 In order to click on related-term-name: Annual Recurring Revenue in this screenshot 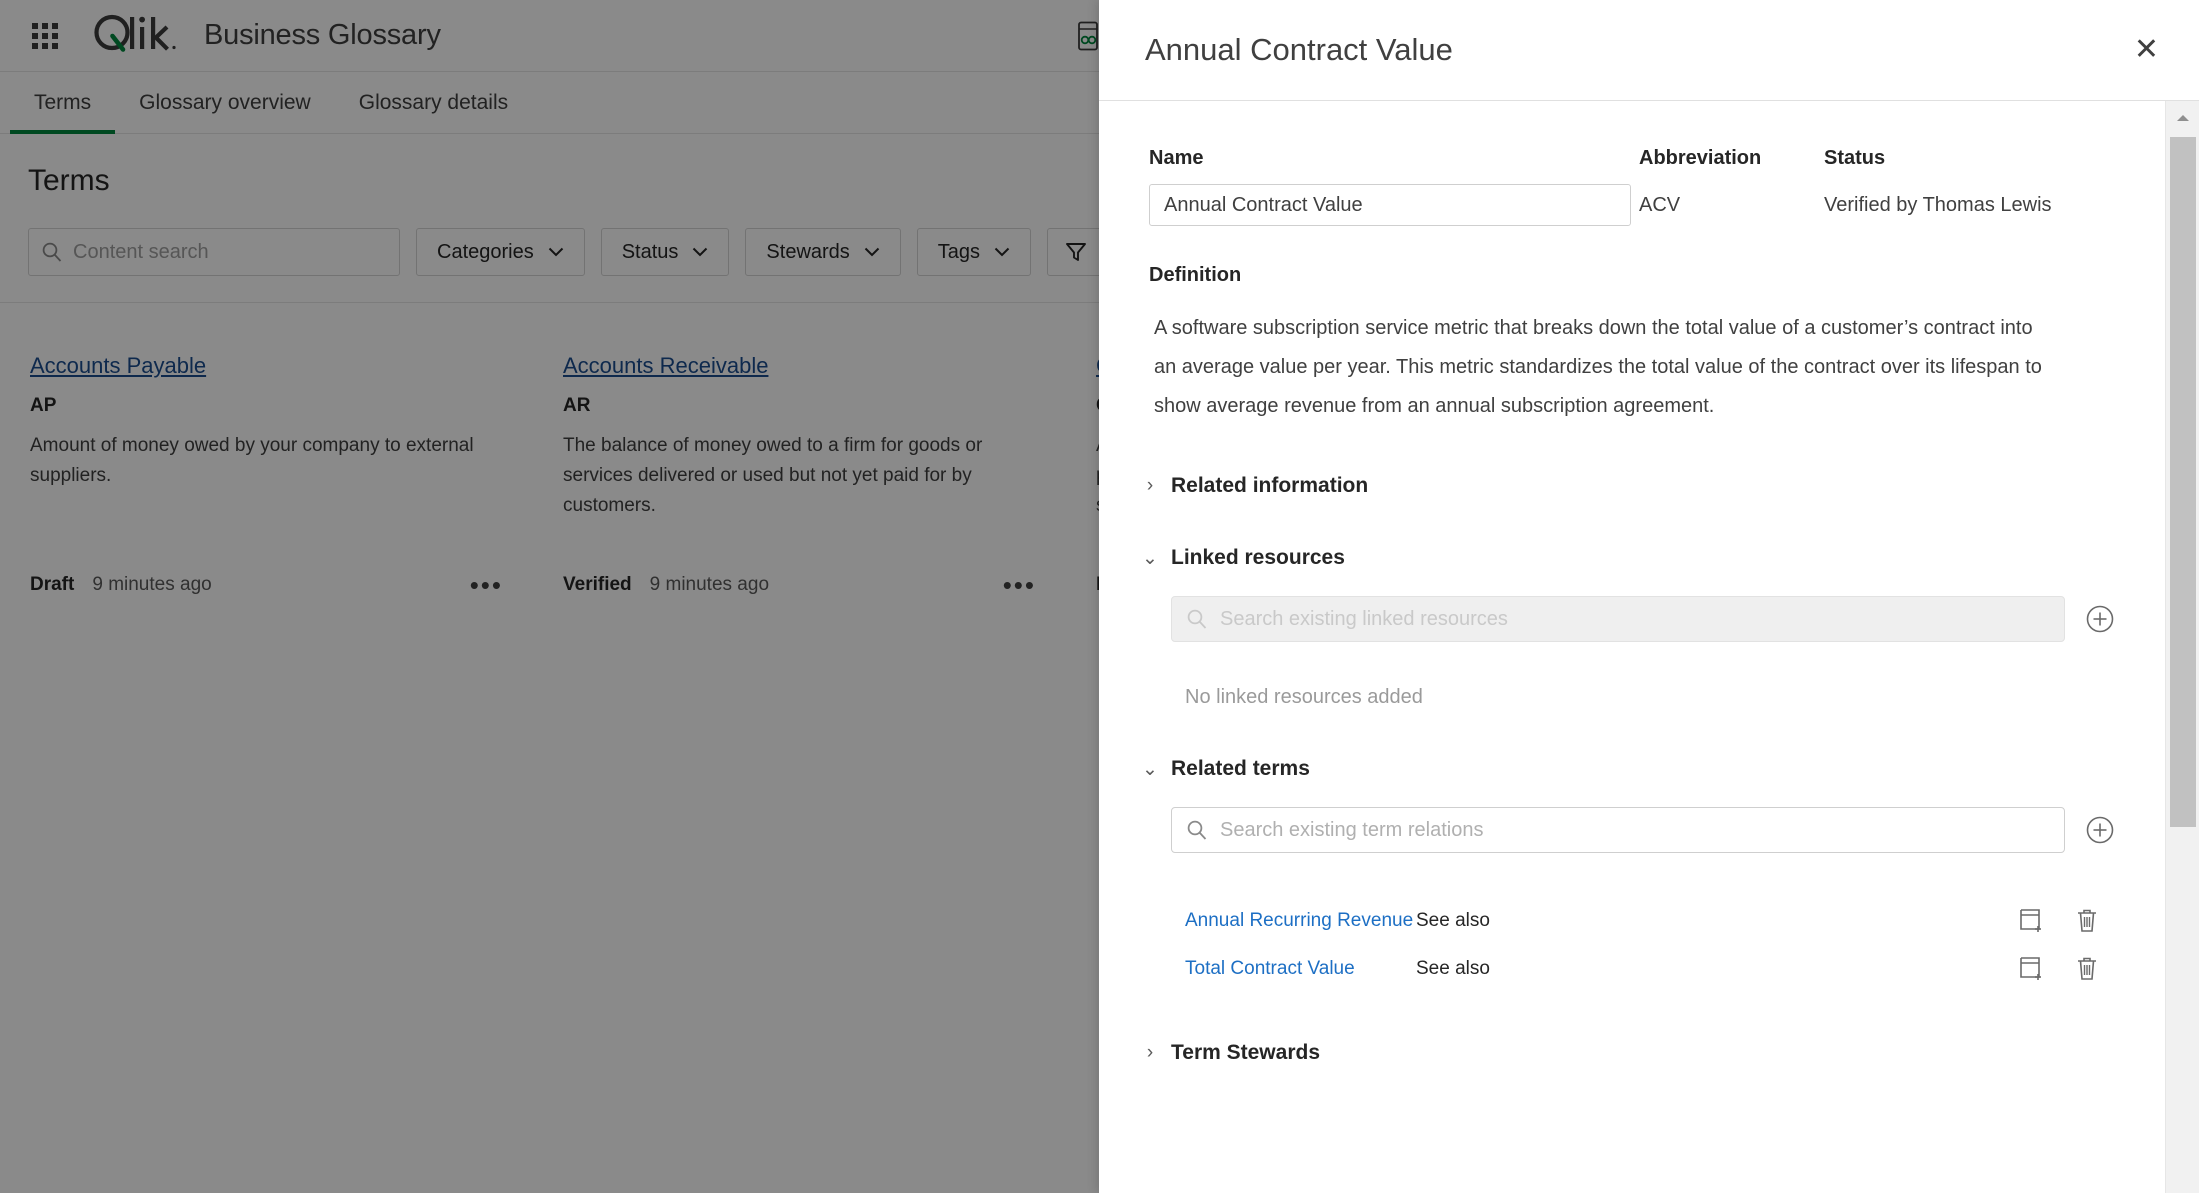, I will do `click(1300, 921)`.